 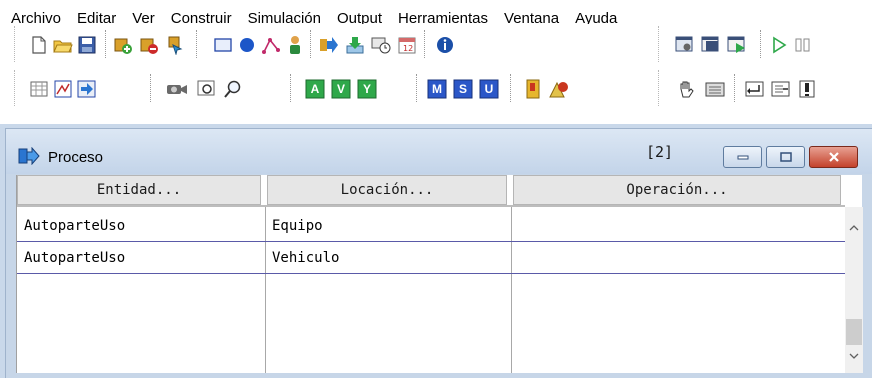 I want to click on remove-entity-icon, so click(x=149, y=45).